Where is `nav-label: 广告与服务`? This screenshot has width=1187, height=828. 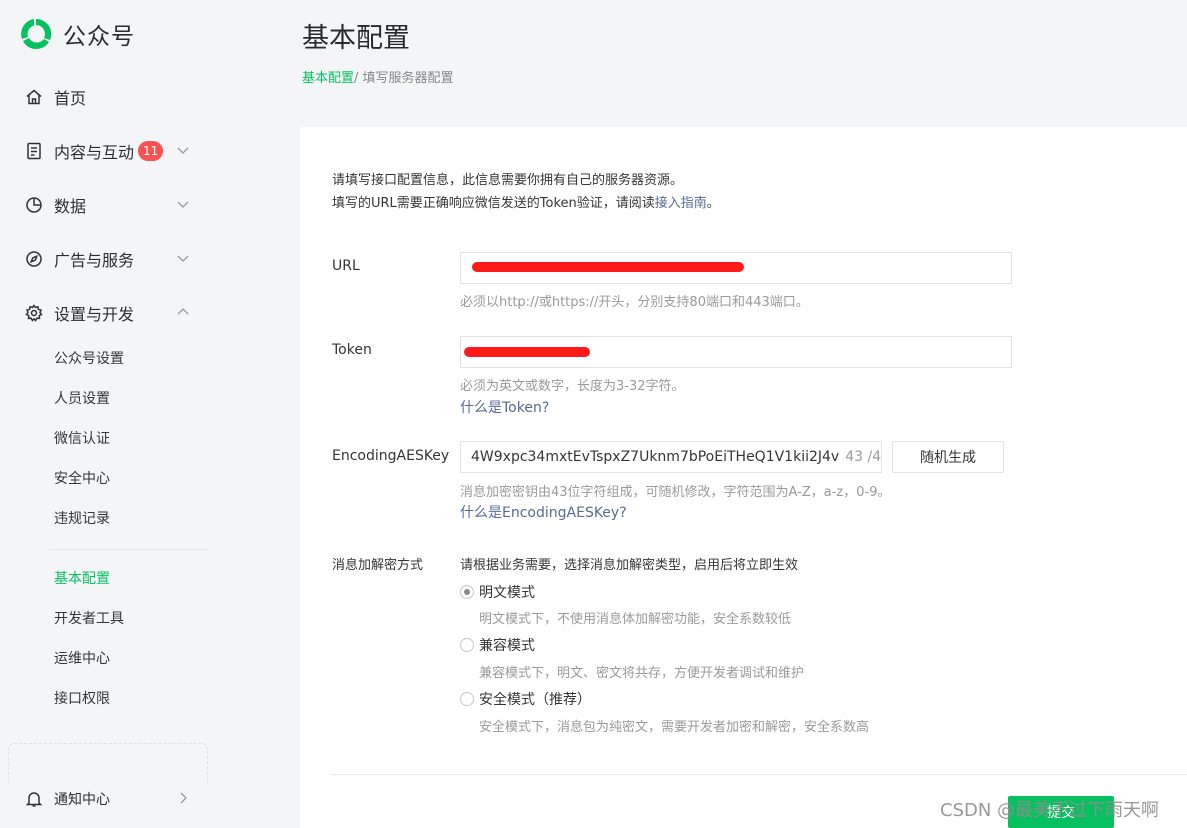
nav-label: 广告与服务 is located at coordinates (94, 260).